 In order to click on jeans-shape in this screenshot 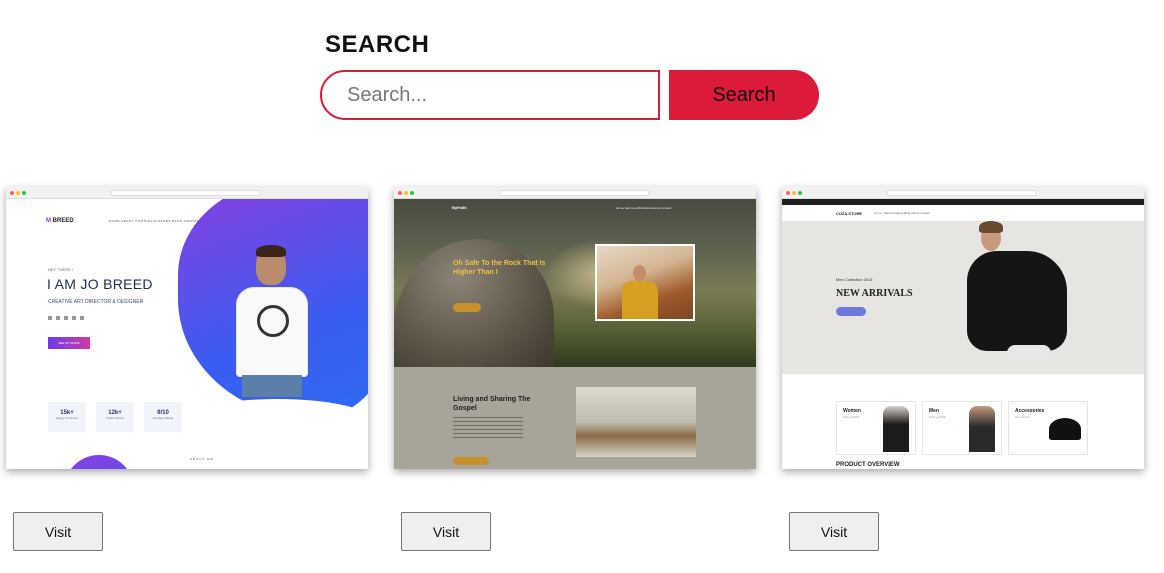, I will do `click(272, 386)`.